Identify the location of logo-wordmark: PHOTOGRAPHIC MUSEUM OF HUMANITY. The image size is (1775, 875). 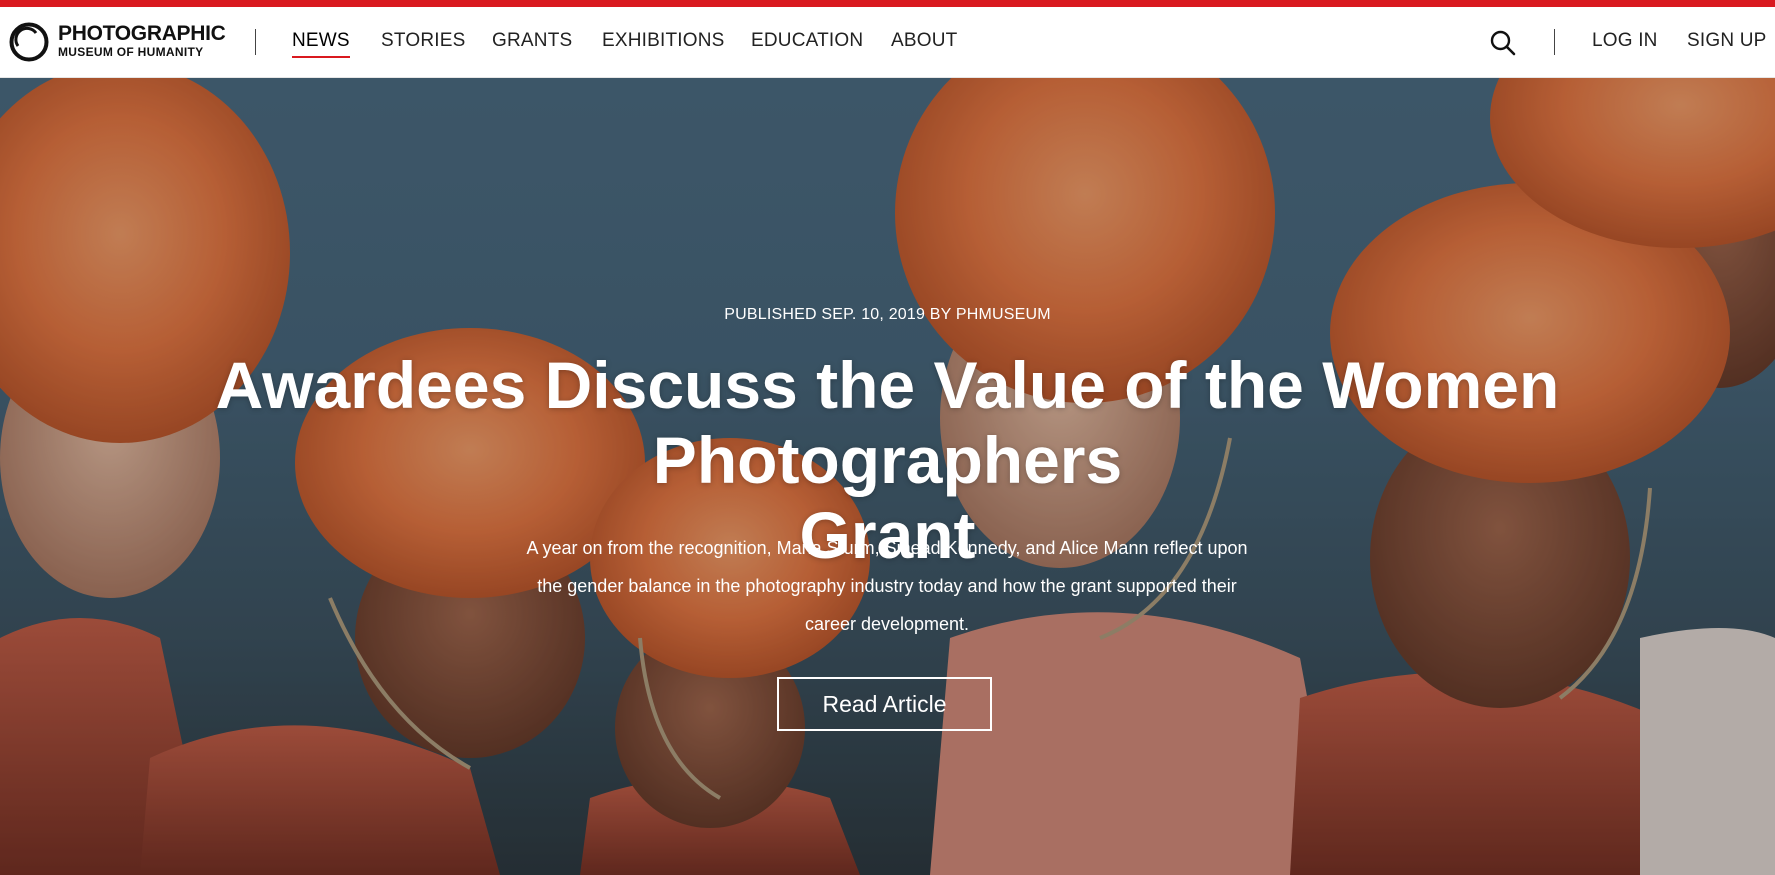
(142, 41).